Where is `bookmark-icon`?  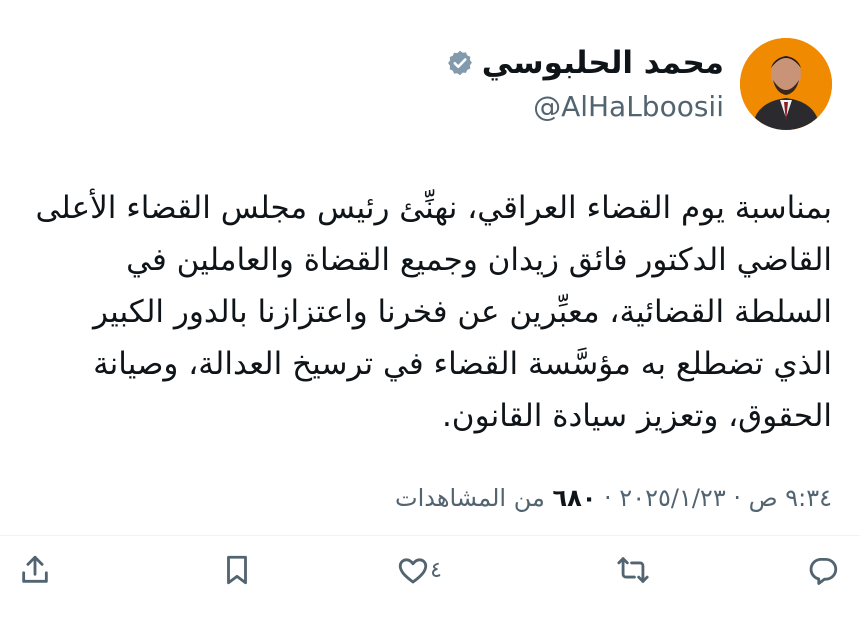 bookmark-icon is located at coordinates (237, 570).